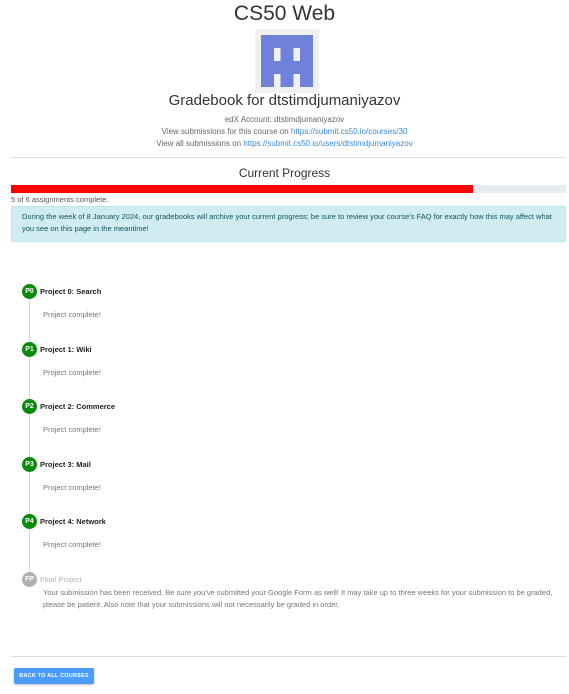 This screenshot has width=569, height=694. I want to click on project-status-p3: Project complete!, so click(72, 487).